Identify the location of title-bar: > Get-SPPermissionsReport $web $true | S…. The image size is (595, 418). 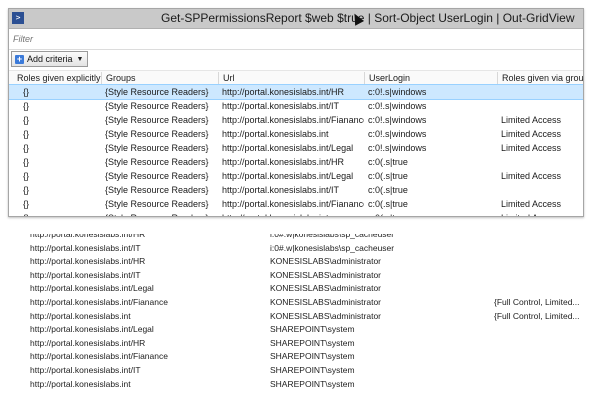
(296, 19).